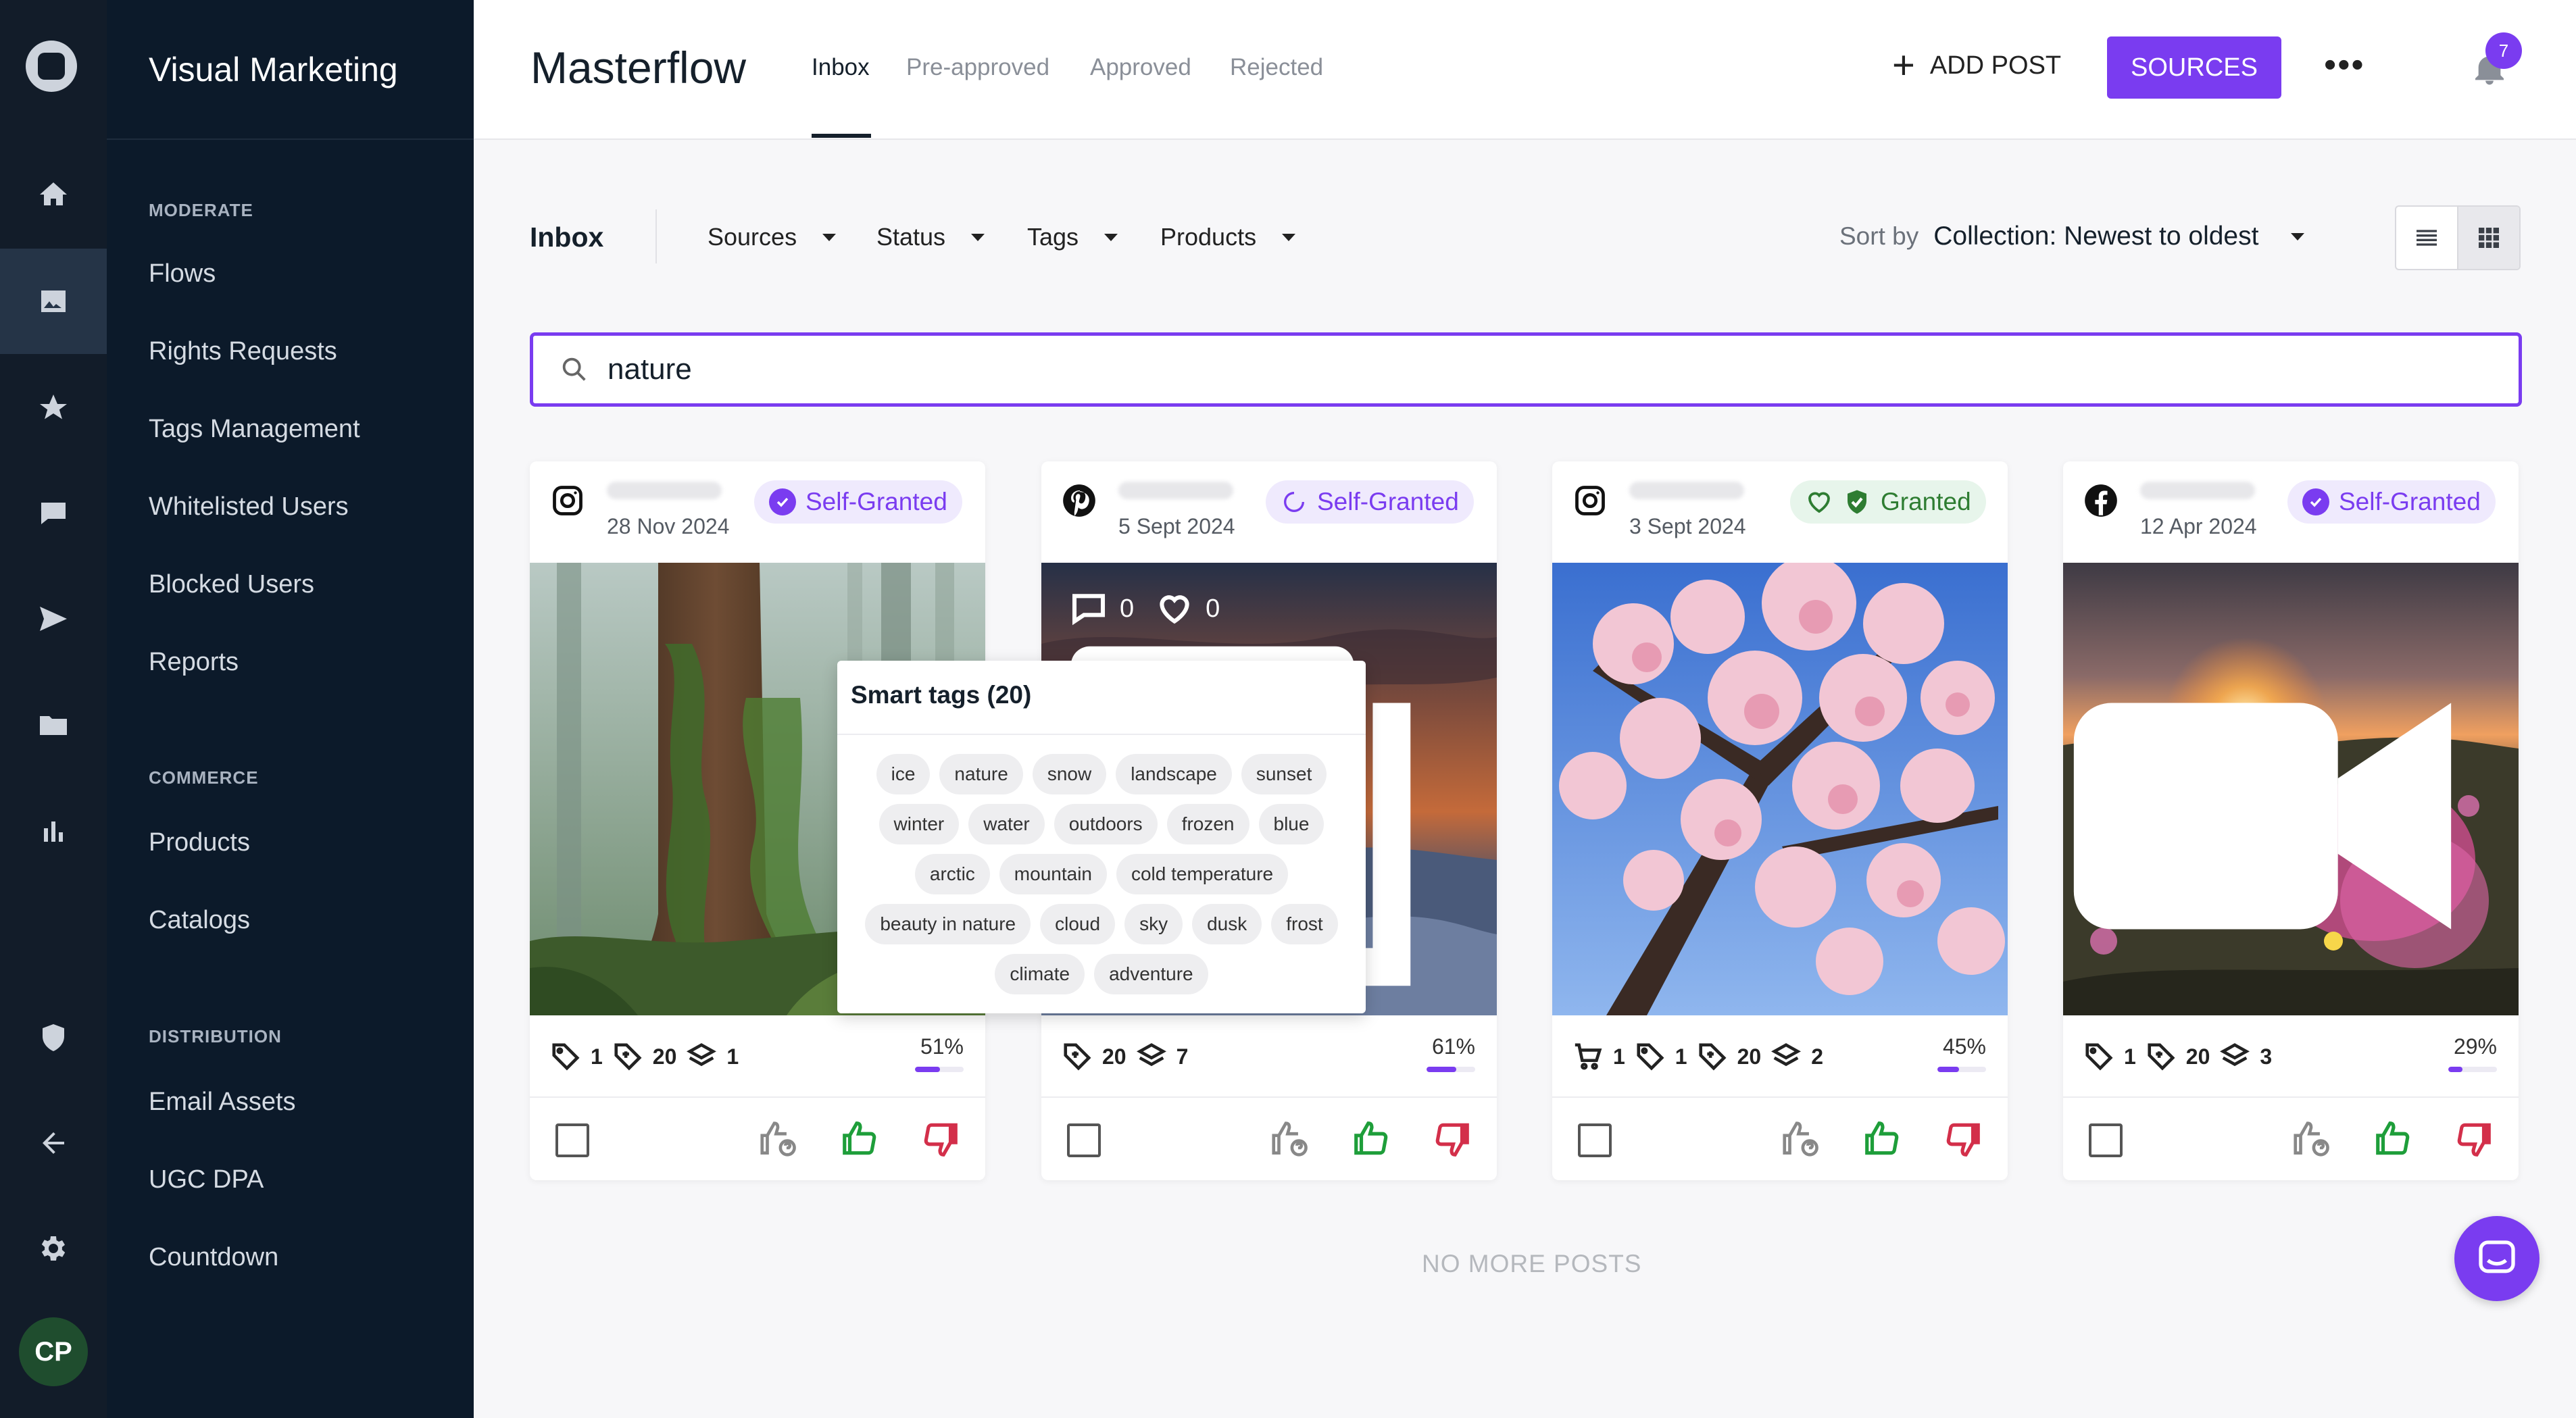 The width and height of the screenshot is (2576, 1418). I want to click on post-card: 3 Sept 2024 Granted 1 1 20 2 45%, so click(1780, 820).